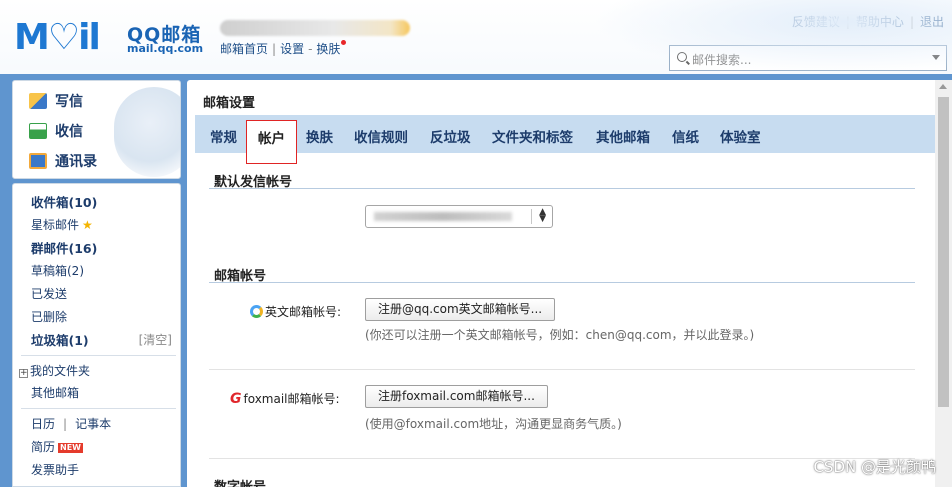 Image resolution: width=952 pixels, height=487 pixels. Describe the element at coordinates (93, 424) in the screenshot. I see `notes-link: 记事本` at that location.